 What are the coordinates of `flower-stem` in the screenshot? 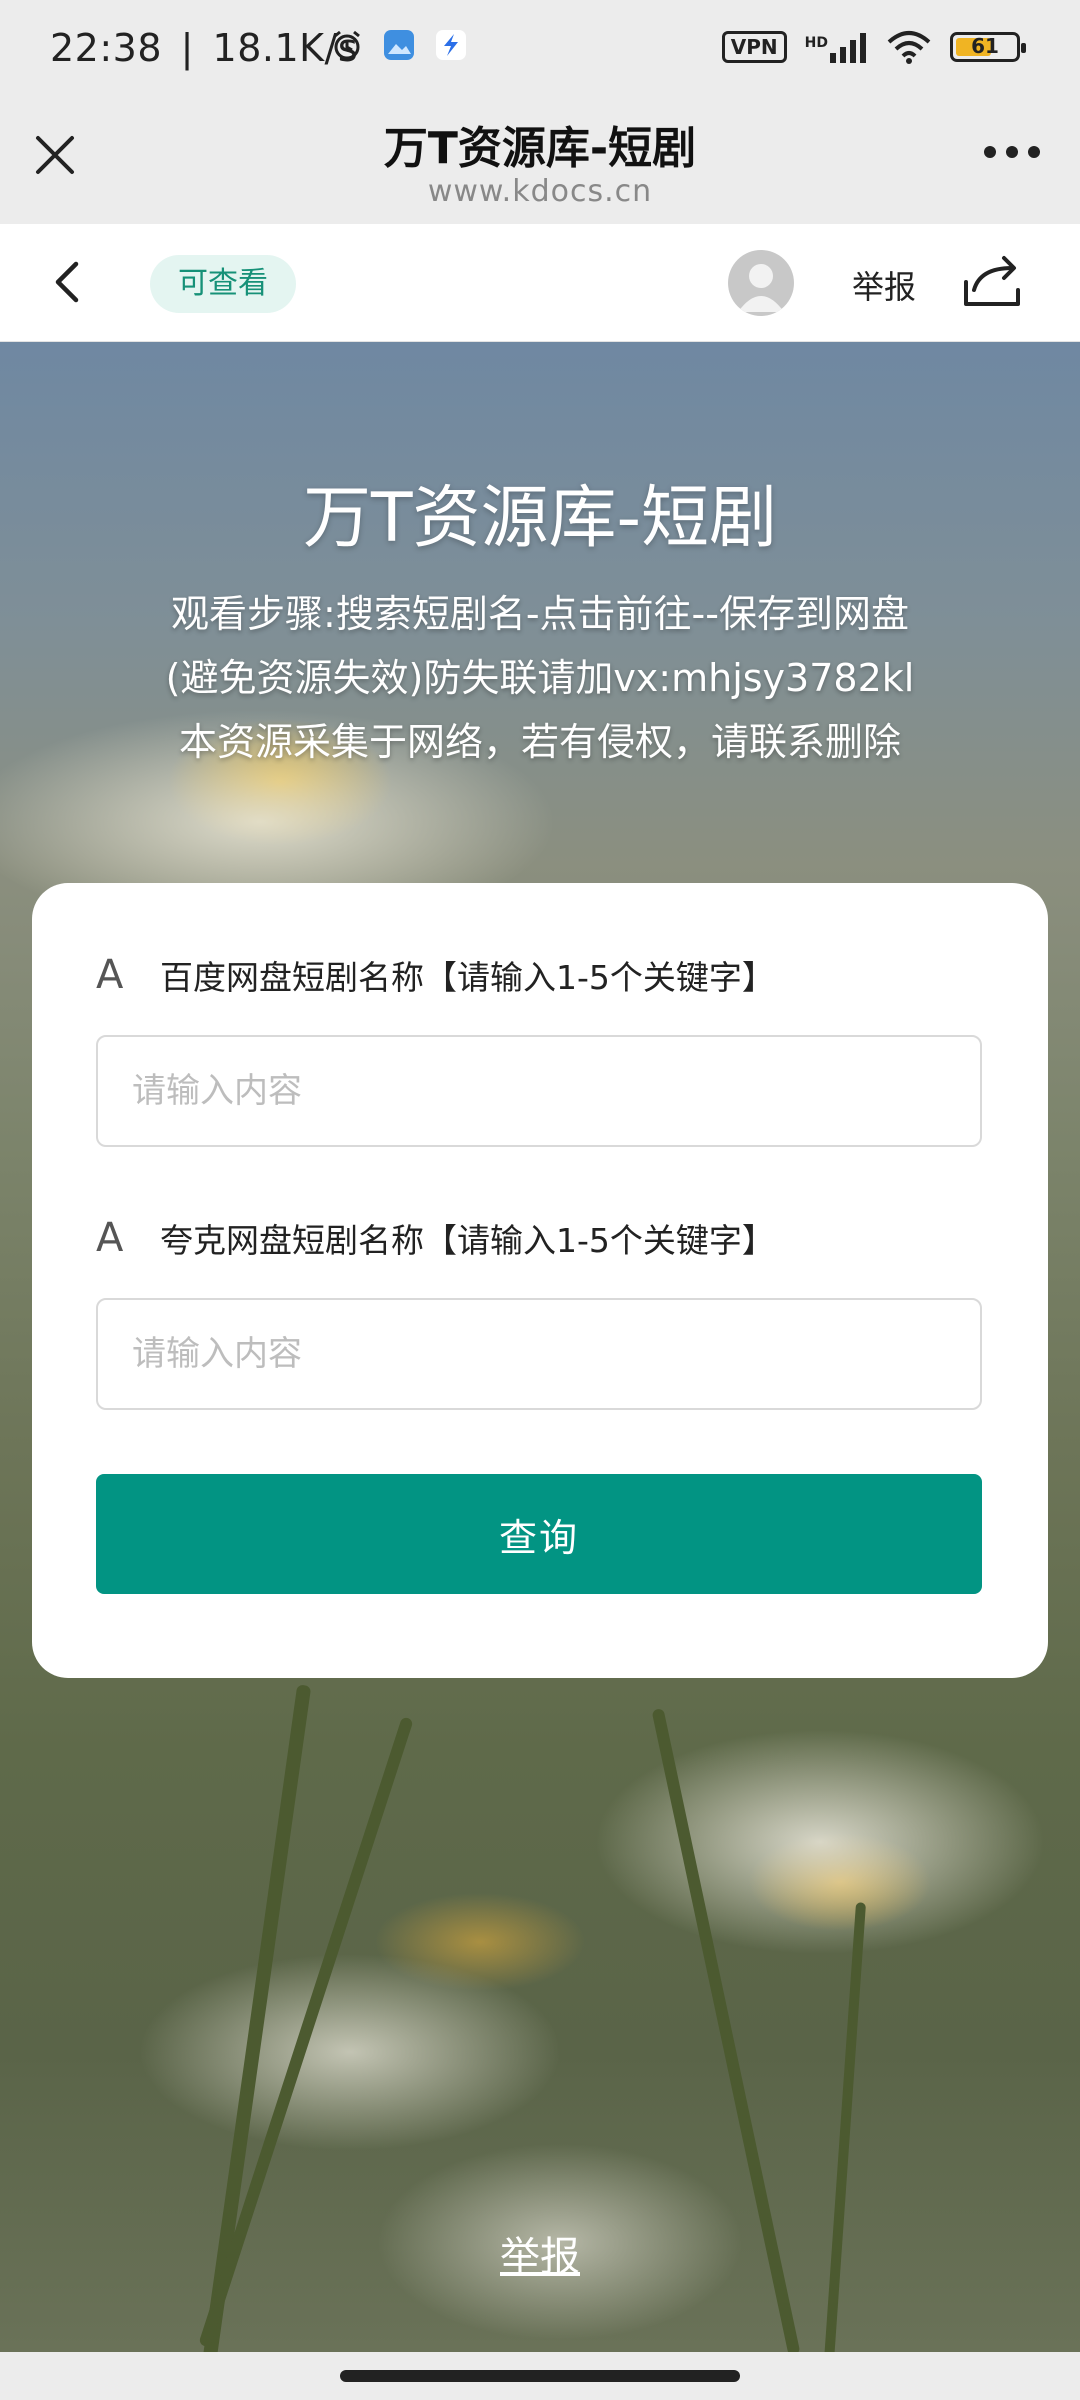 It's located at (845, 2127).